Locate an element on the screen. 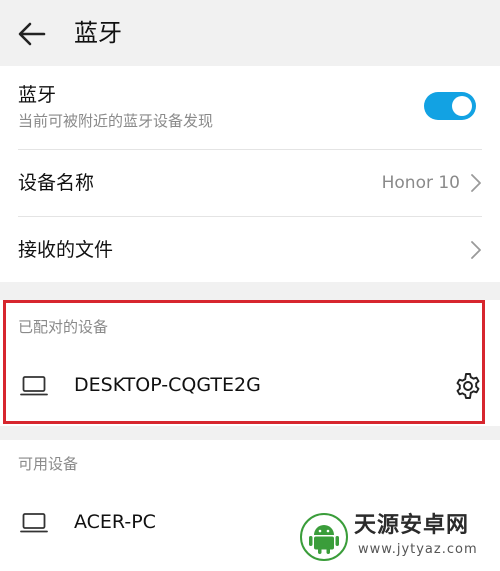  device-settings-button is located at coordinates (468, 386).